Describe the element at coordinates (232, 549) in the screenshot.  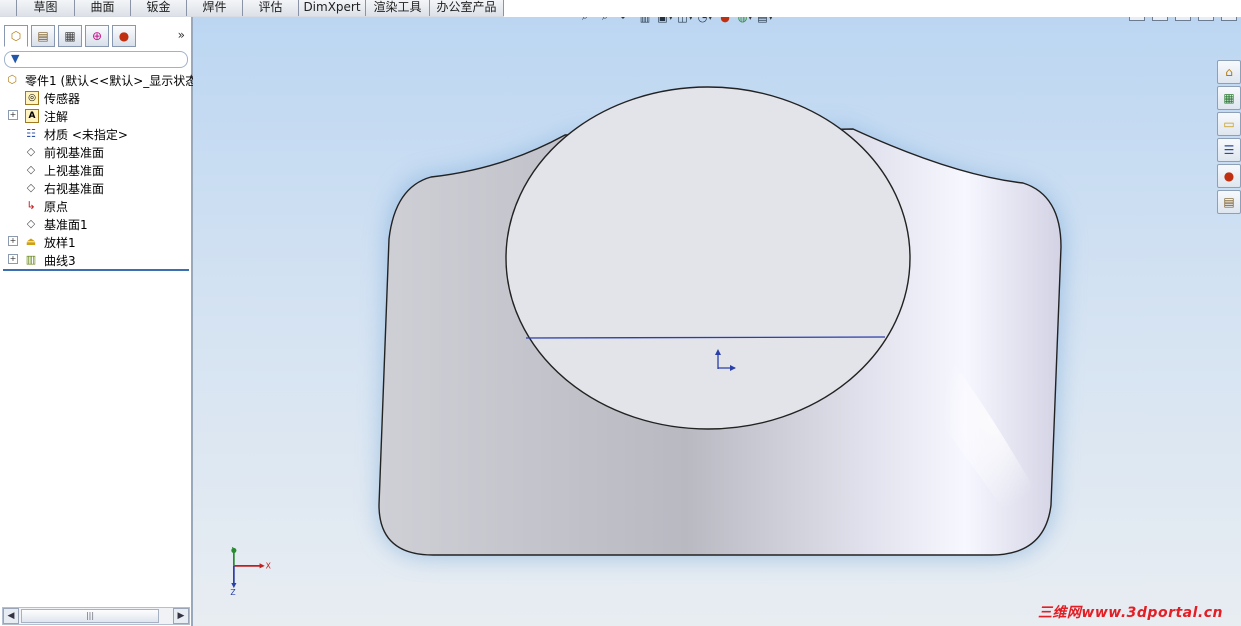
I see `triad-y-label: Y` at that location.